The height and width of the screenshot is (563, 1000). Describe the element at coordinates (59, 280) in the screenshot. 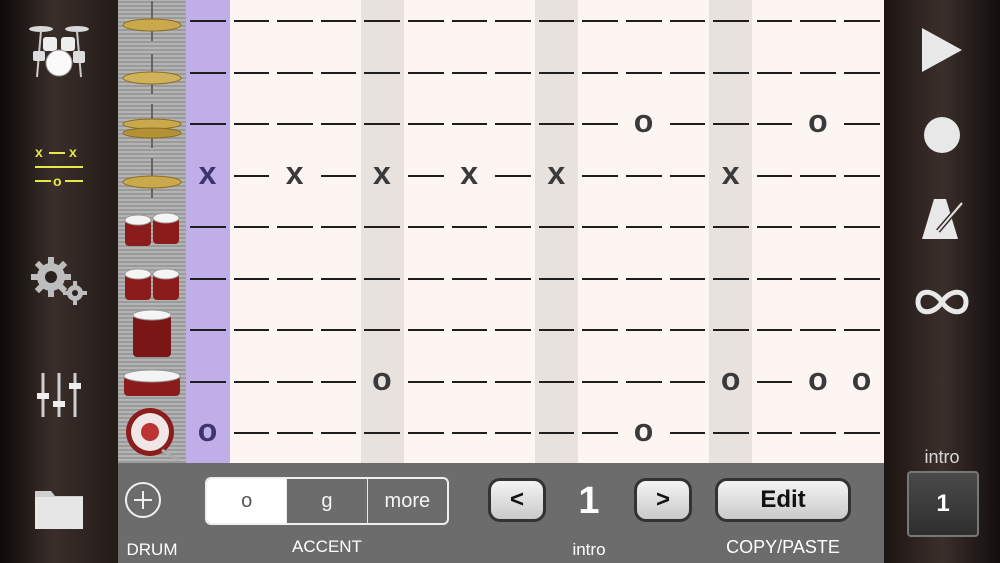

I see `gears-icon` at that location.